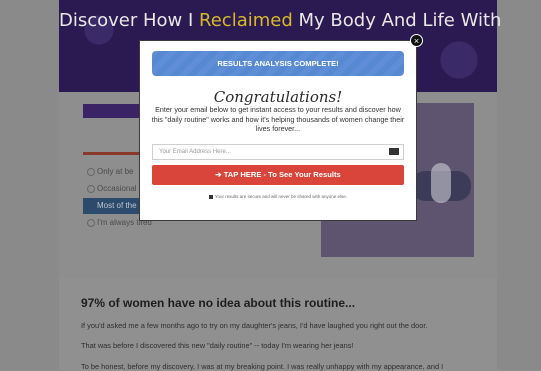  What do you see at coordinates (397, 20) in the screenshot?
I see `hero-title-part-b: My Body And Life With` at bounding box center [397, 20].